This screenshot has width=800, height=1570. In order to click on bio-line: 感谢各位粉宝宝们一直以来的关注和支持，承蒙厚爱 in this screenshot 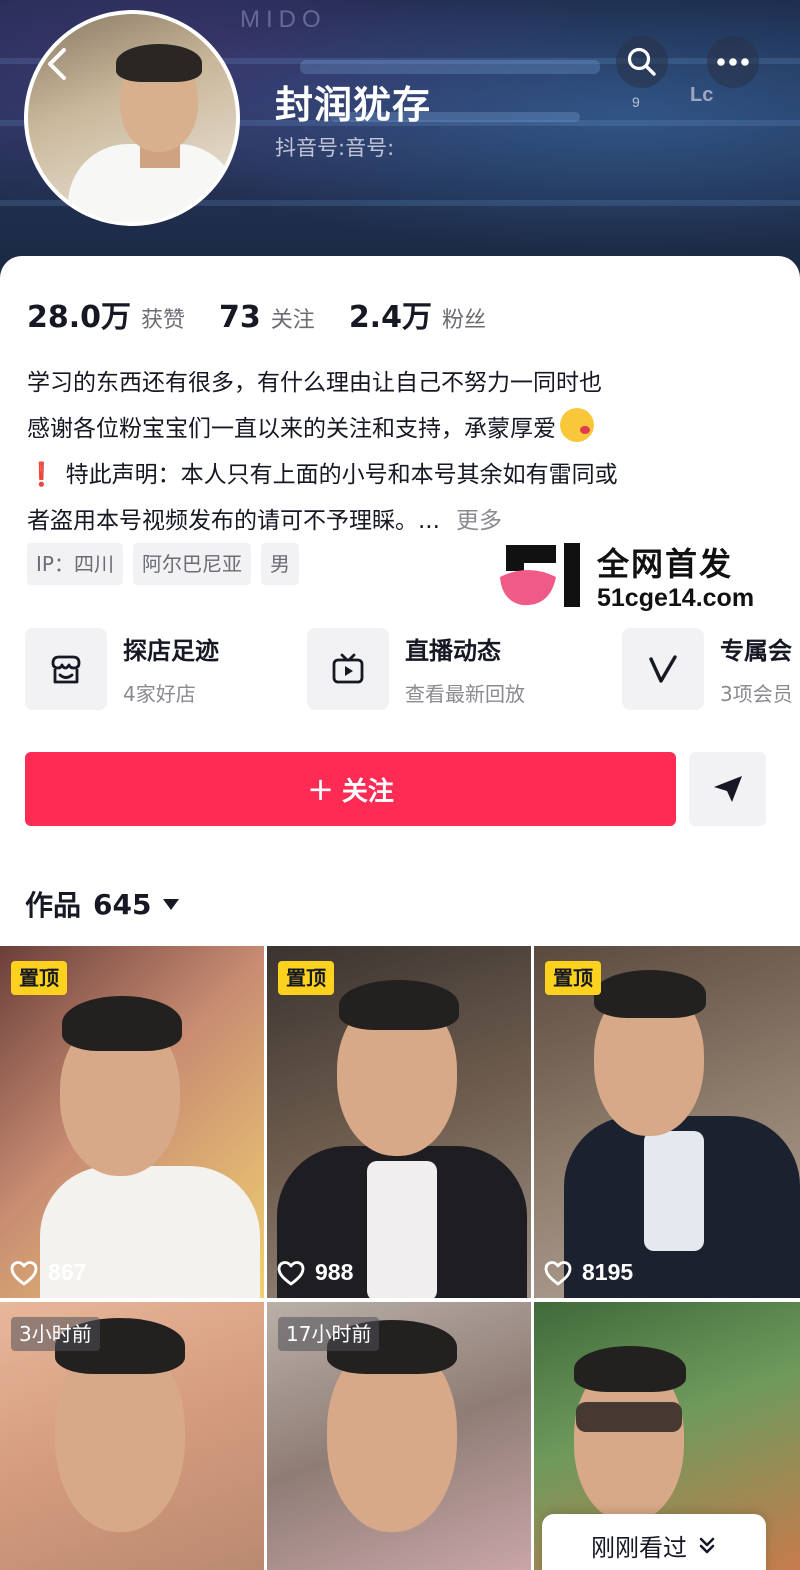, I will do `click(407, 429)`.